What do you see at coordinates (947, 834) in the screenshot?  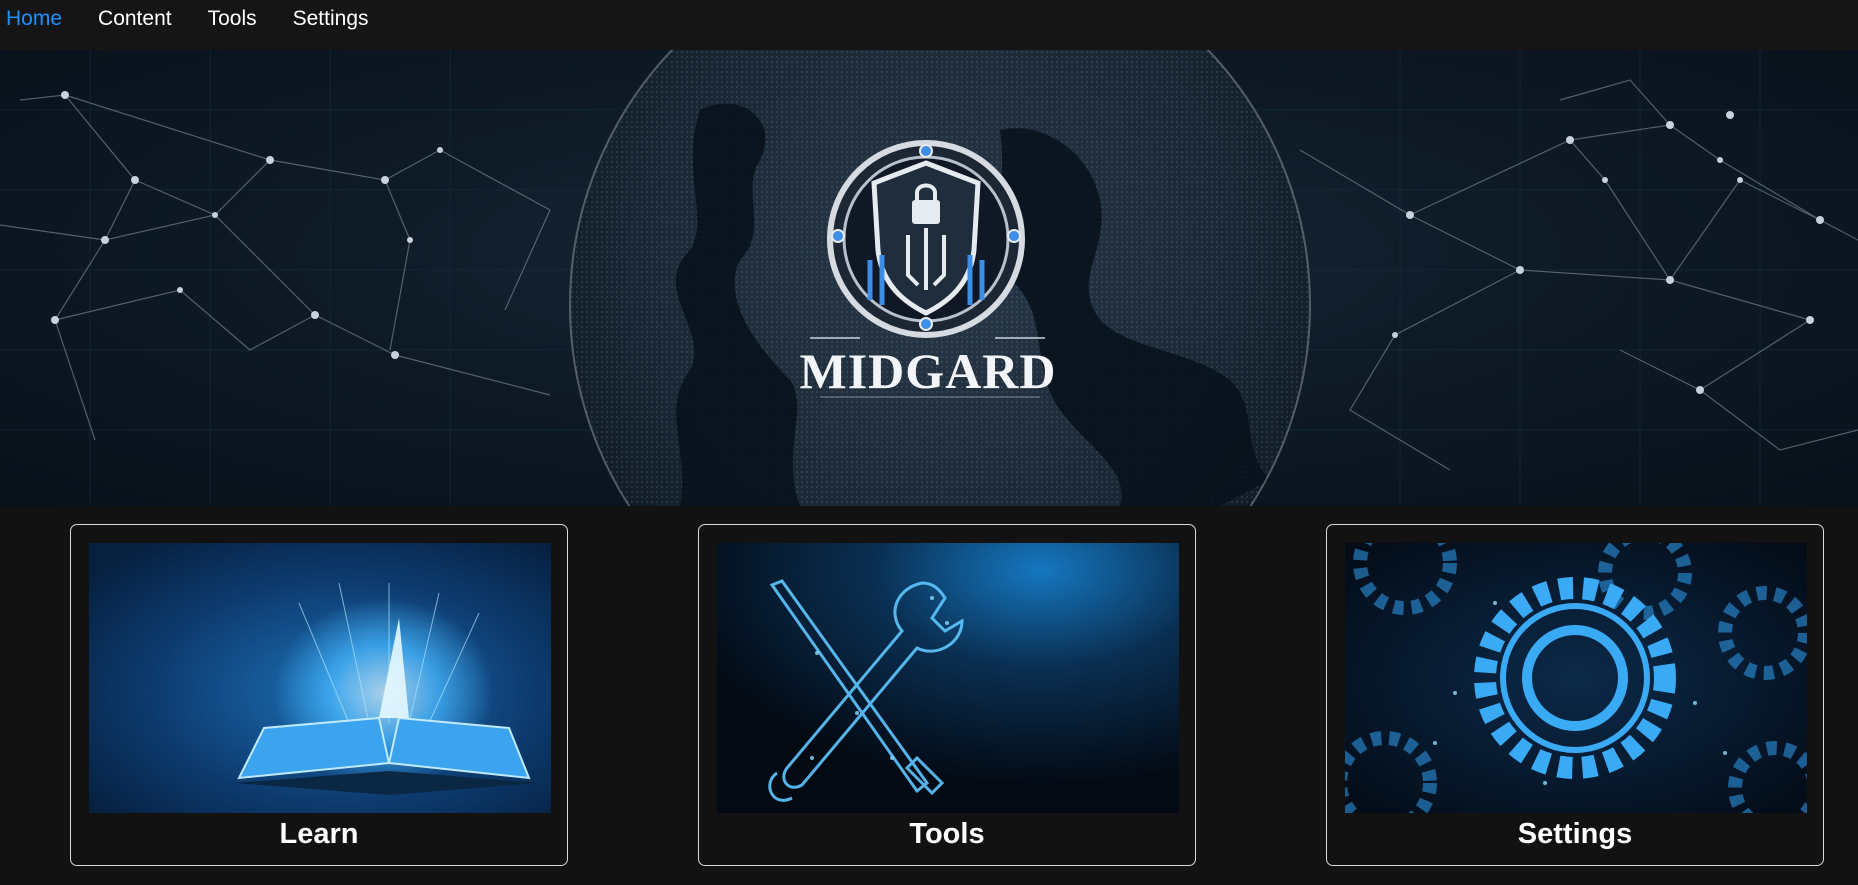 I see `card-title-tools: Tools` at bounding box center [947, 834].